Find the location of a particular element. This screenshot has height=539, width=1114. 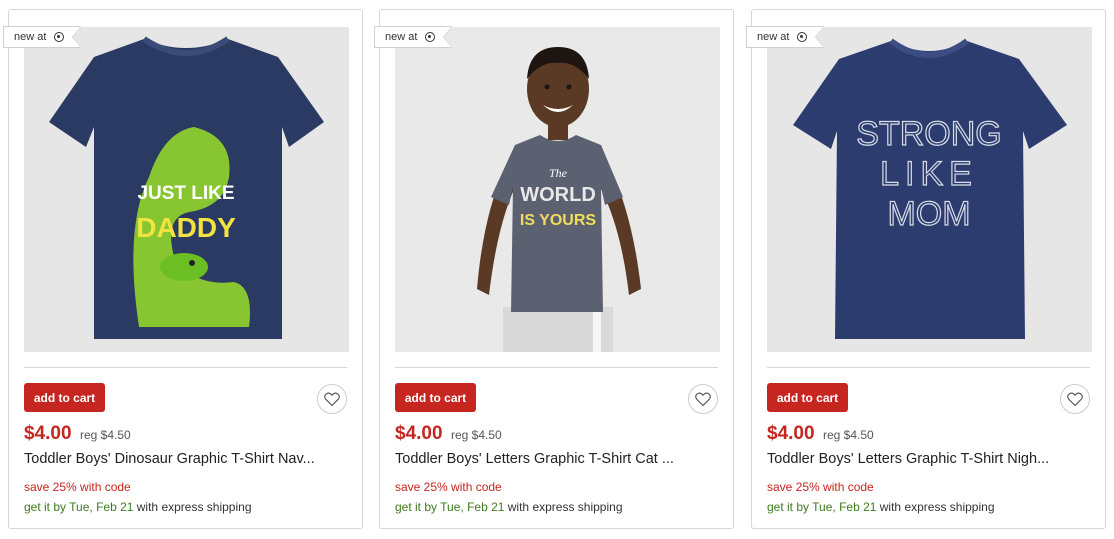

shirt-text-line-1: JUST LIKE is located at coordinates (185, 193).